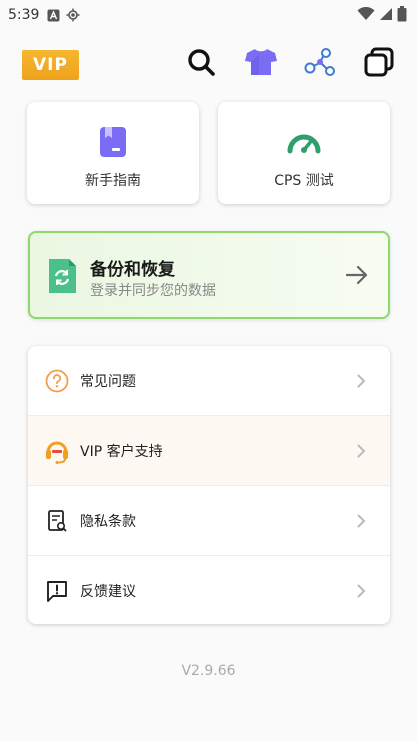  What do you see at coordinates (209, 380) in the screenshot?
I see `menu-item-faq: 常见问题` at bounding box center [209, 380].